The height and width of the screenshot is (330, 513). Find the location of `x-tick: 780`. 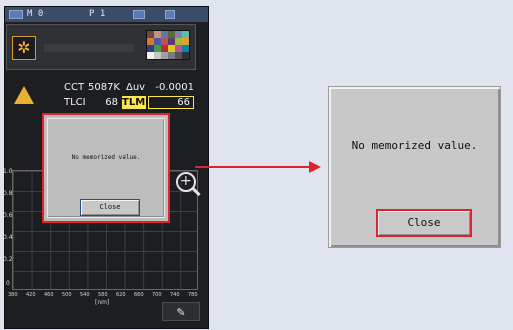

x-tick: 780 is located at coordinates (193, 295).